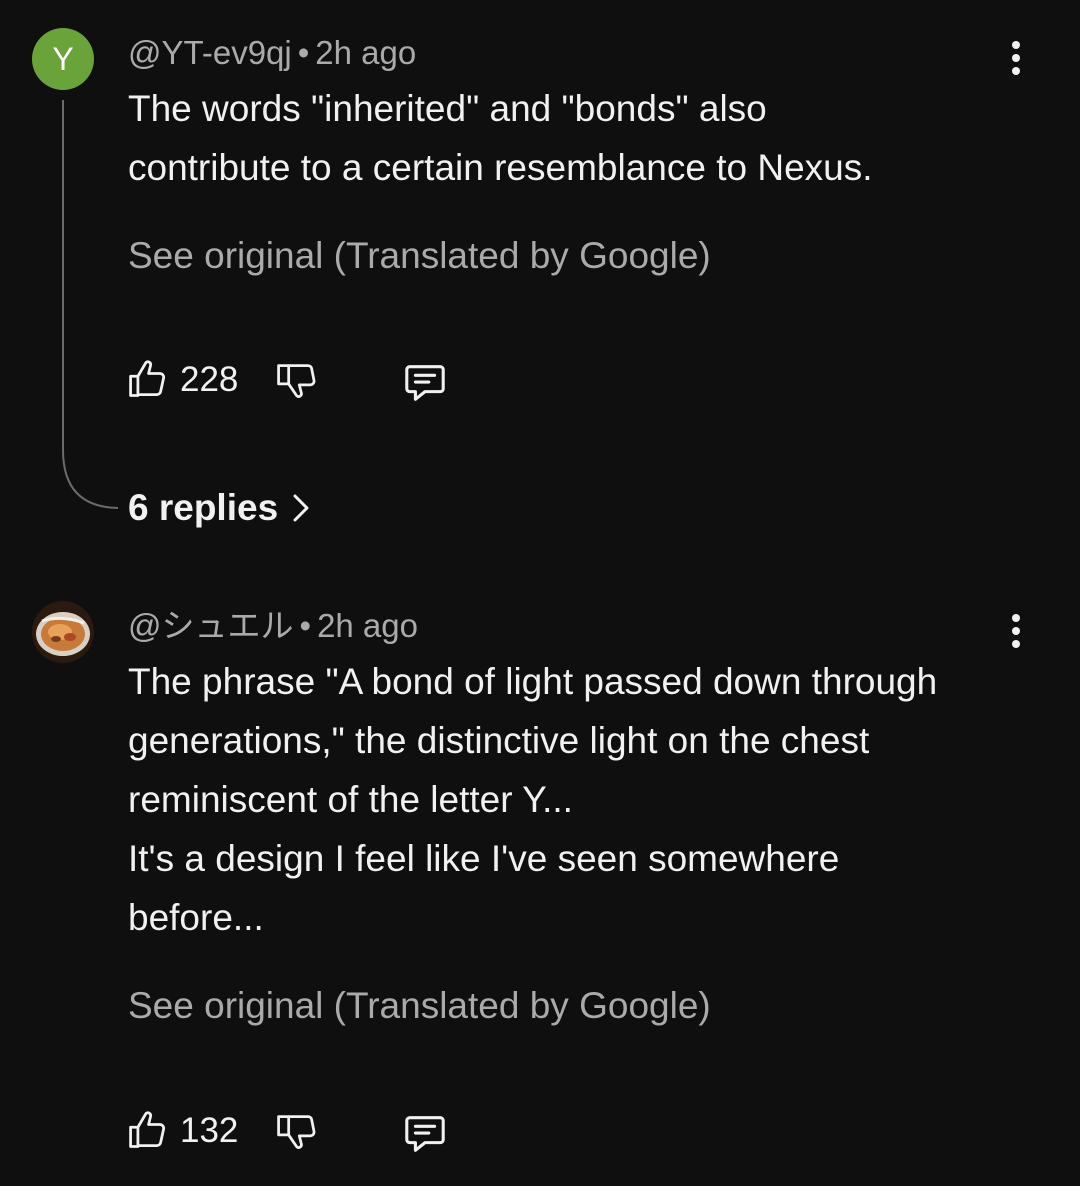  What do you see at coordinates (209, 1130) in the screenshot?
I see `like-count: 132` at bounding box center [209, 1130].